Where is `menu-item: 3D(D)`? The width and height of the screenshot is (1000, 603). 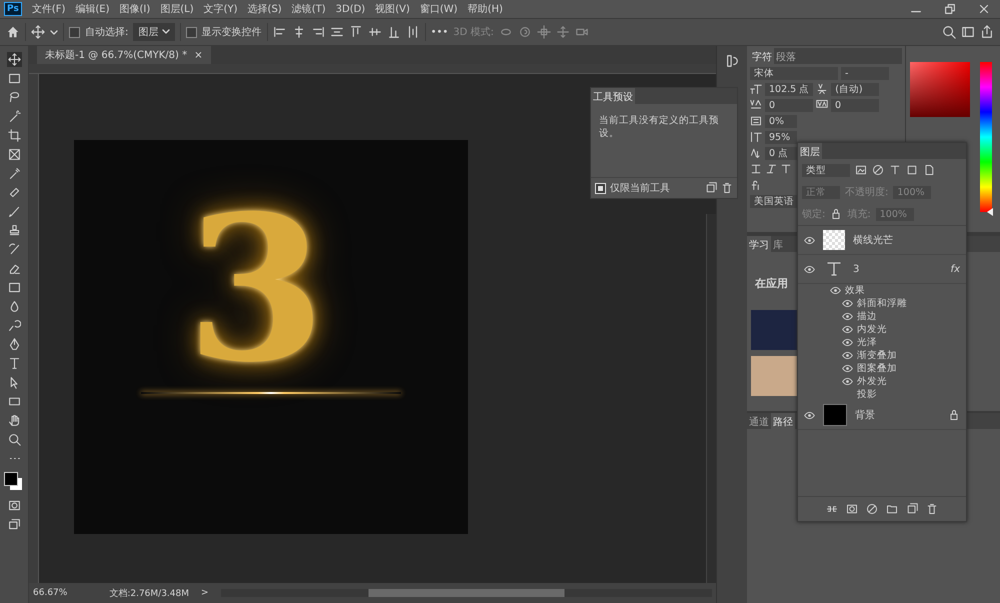
menu-item: 3D(D) is located at coordinates (351, 9).